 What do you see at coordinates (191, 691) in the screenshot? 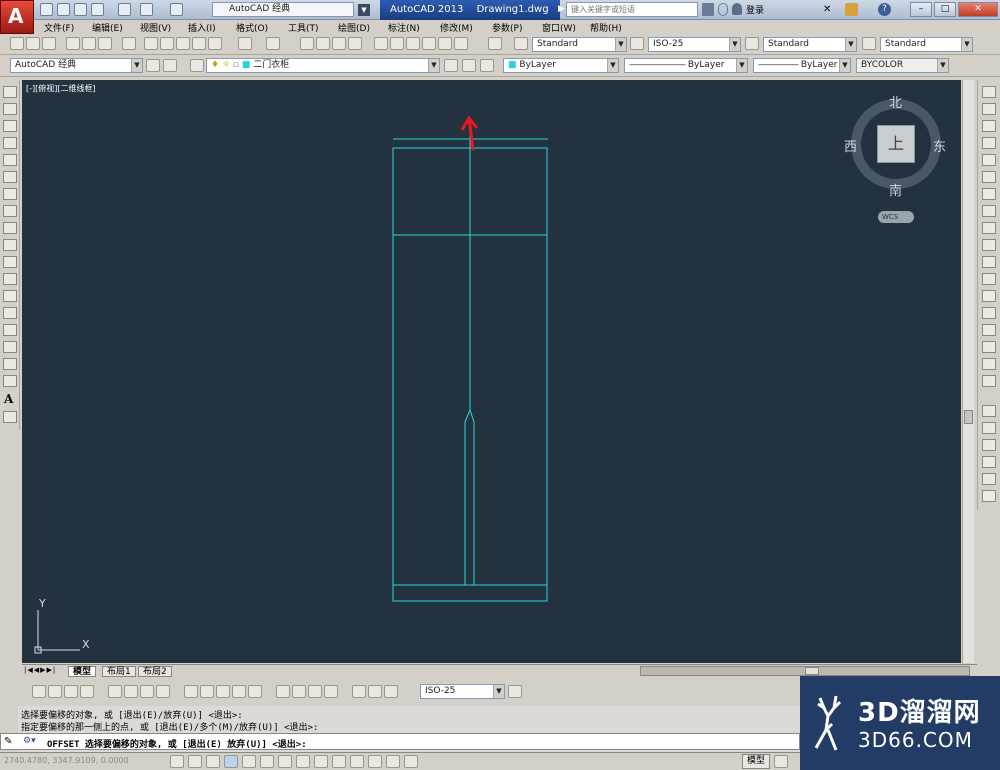
I see `quick-dim-icon` at bounding box center [191, 691].